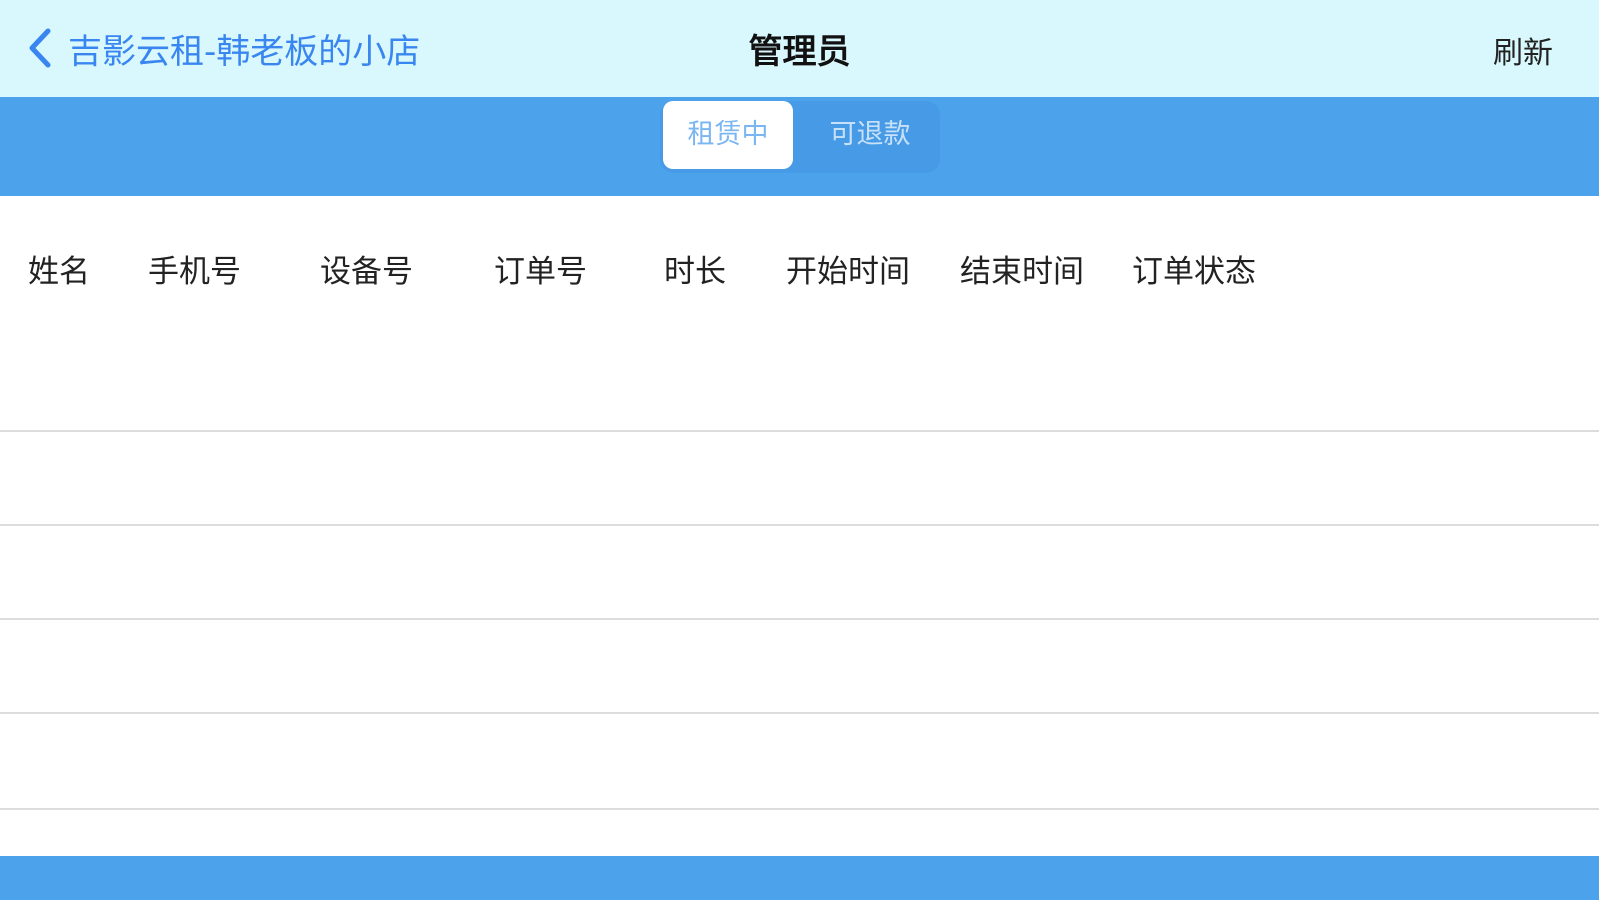 The width and height of the screenshot is (1599, 900). Describe the element at coordinates (59, 272) in the screenshot. I see `column-header-name: 姓名` at that location.